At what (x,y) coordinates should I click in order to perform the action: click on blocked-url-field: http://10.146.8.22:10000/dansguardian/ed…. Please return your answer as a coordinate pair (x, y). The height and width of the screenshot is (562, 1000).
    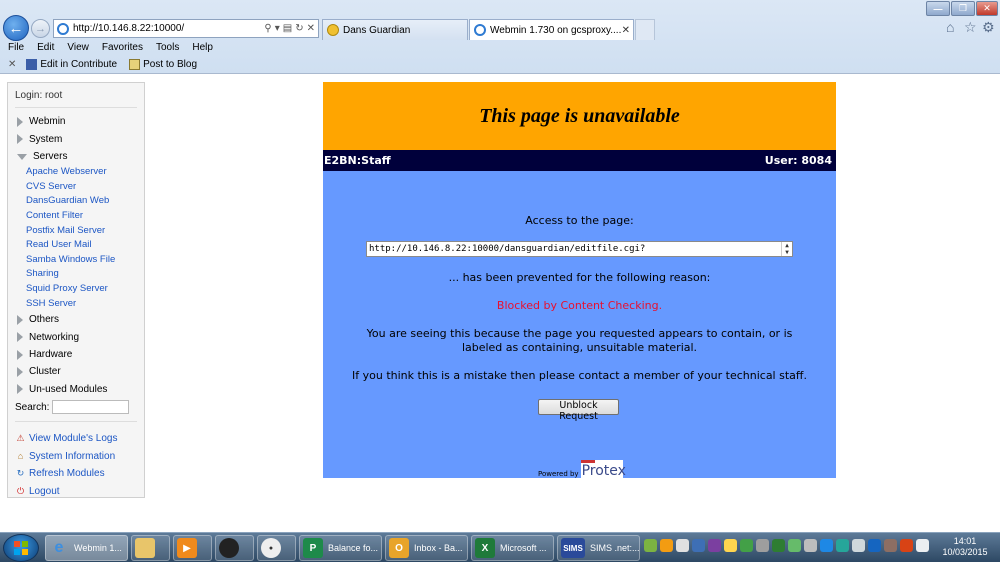
    Looking at the image, I should click on (579, 249).